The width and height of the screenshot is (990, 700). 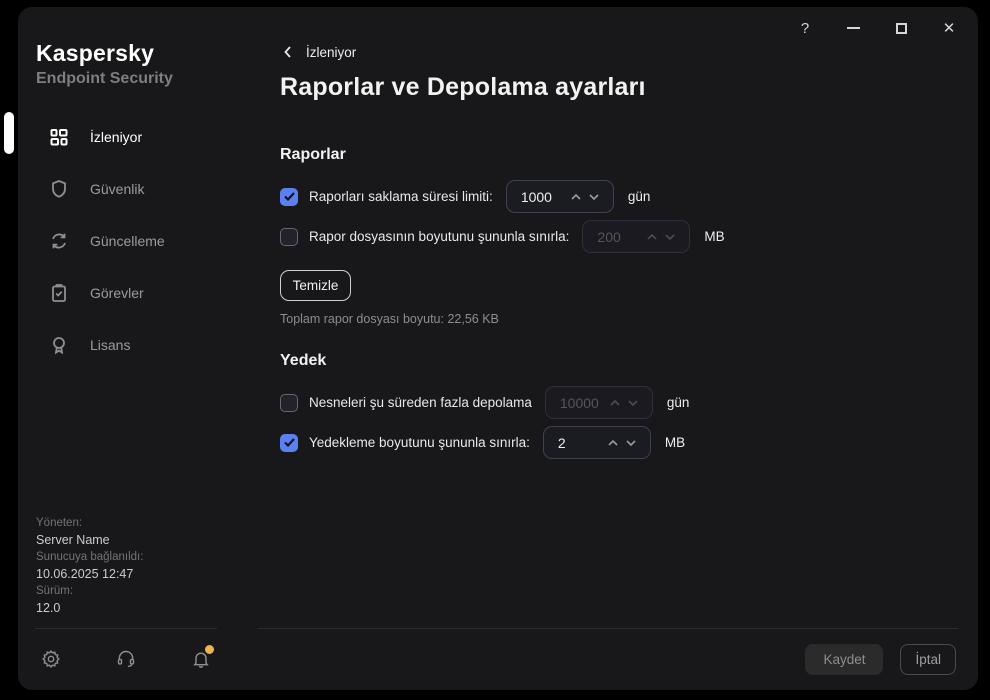 I want to click on gear-icon, so click(x=51, y=659).